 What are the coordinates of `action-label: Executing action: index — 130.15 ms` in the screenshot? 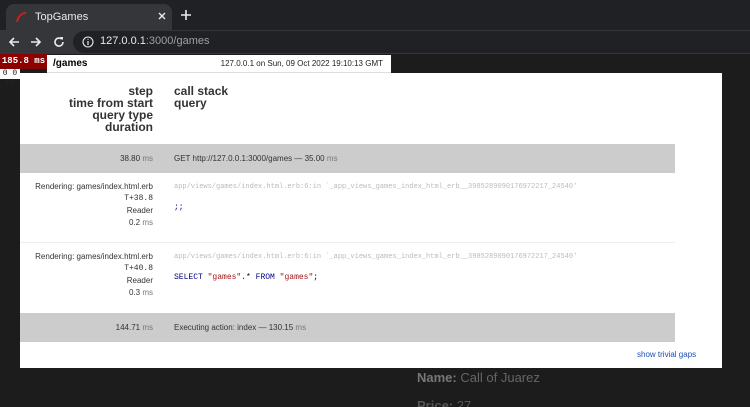 It's located at (240, 327).